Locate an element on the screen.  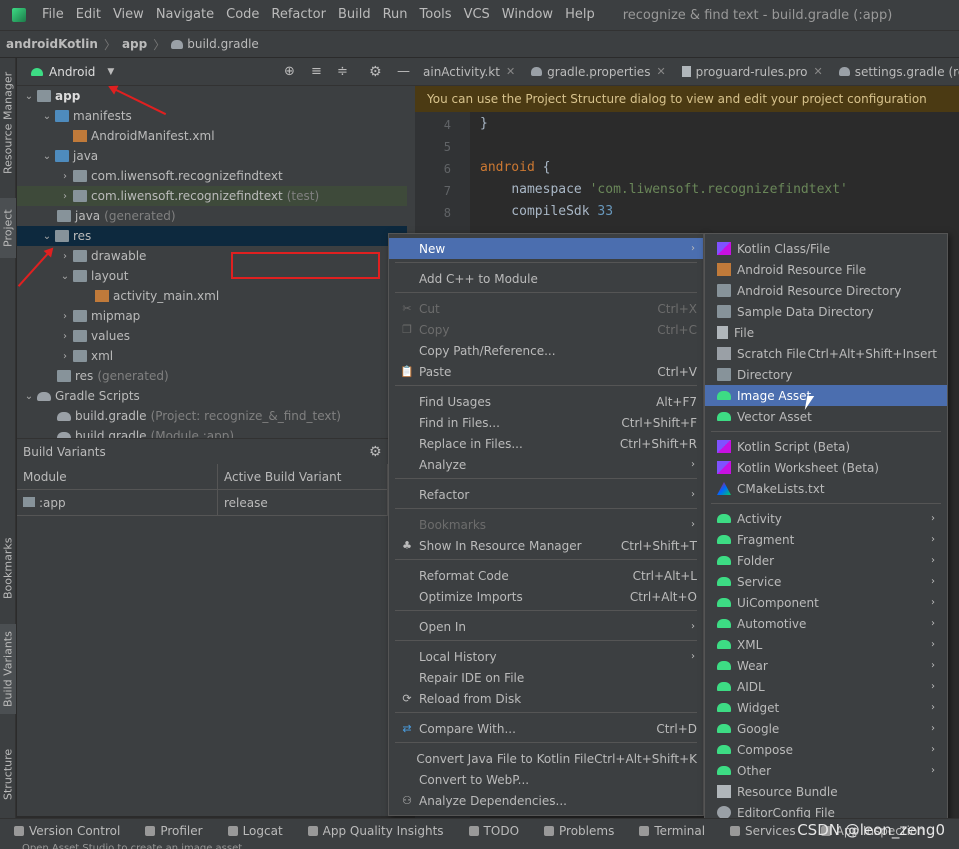
tree-item-xml: › xml is located at coordinates (212, 356).